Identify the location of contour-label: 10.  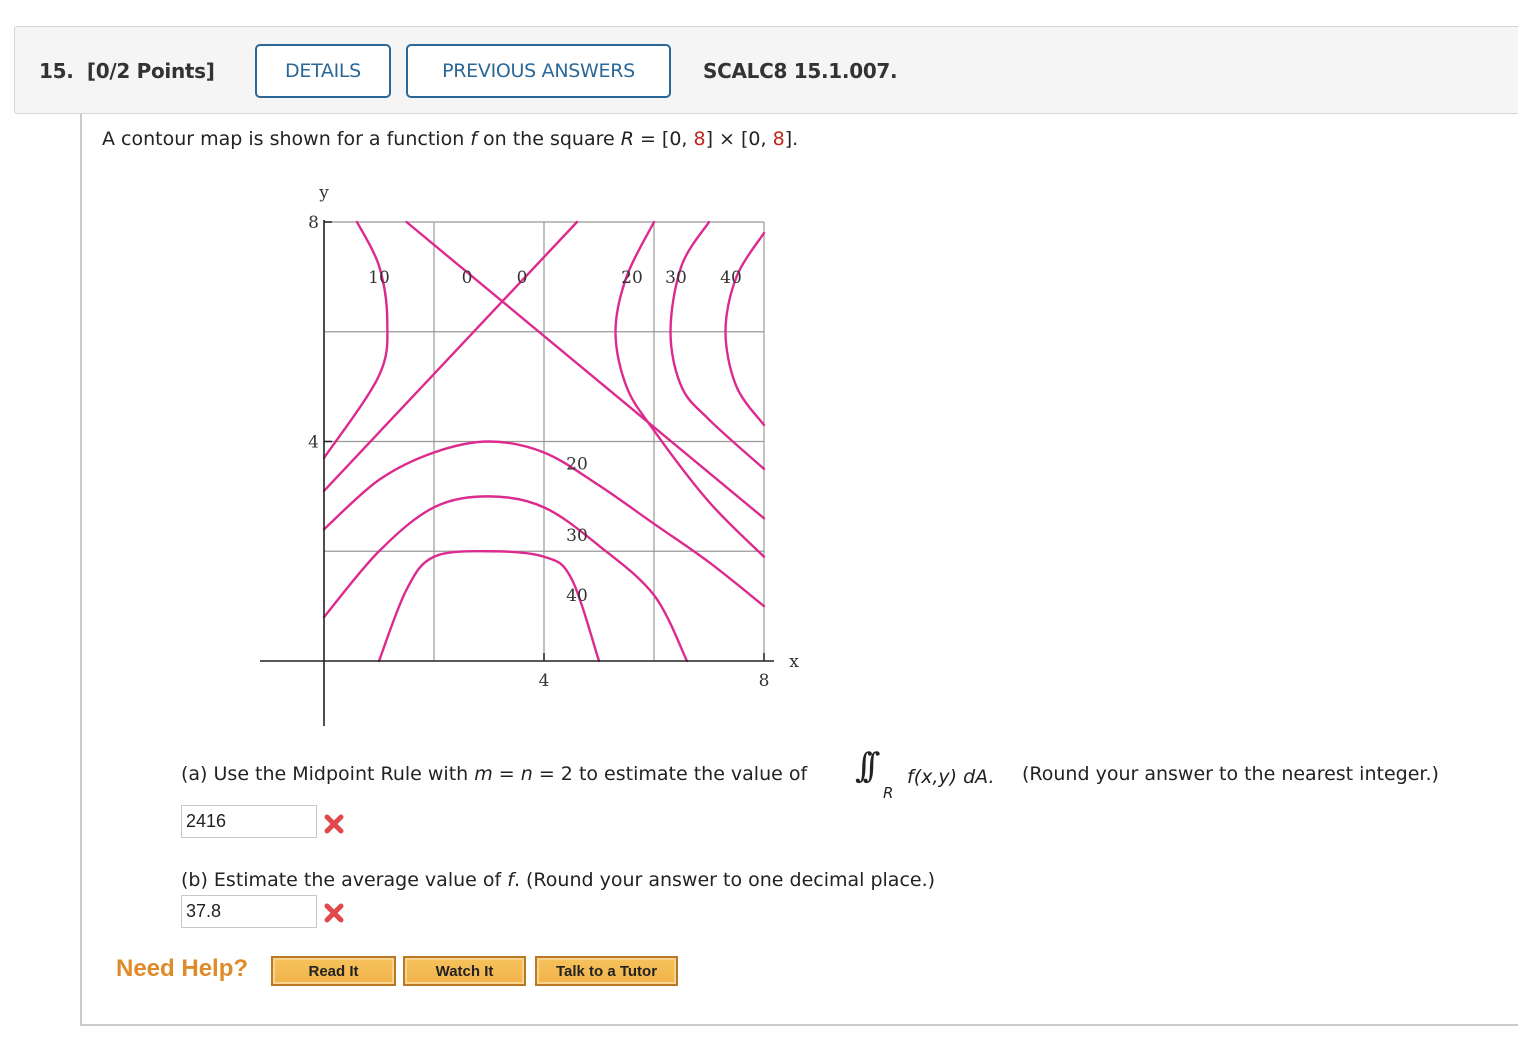
(379, 278).